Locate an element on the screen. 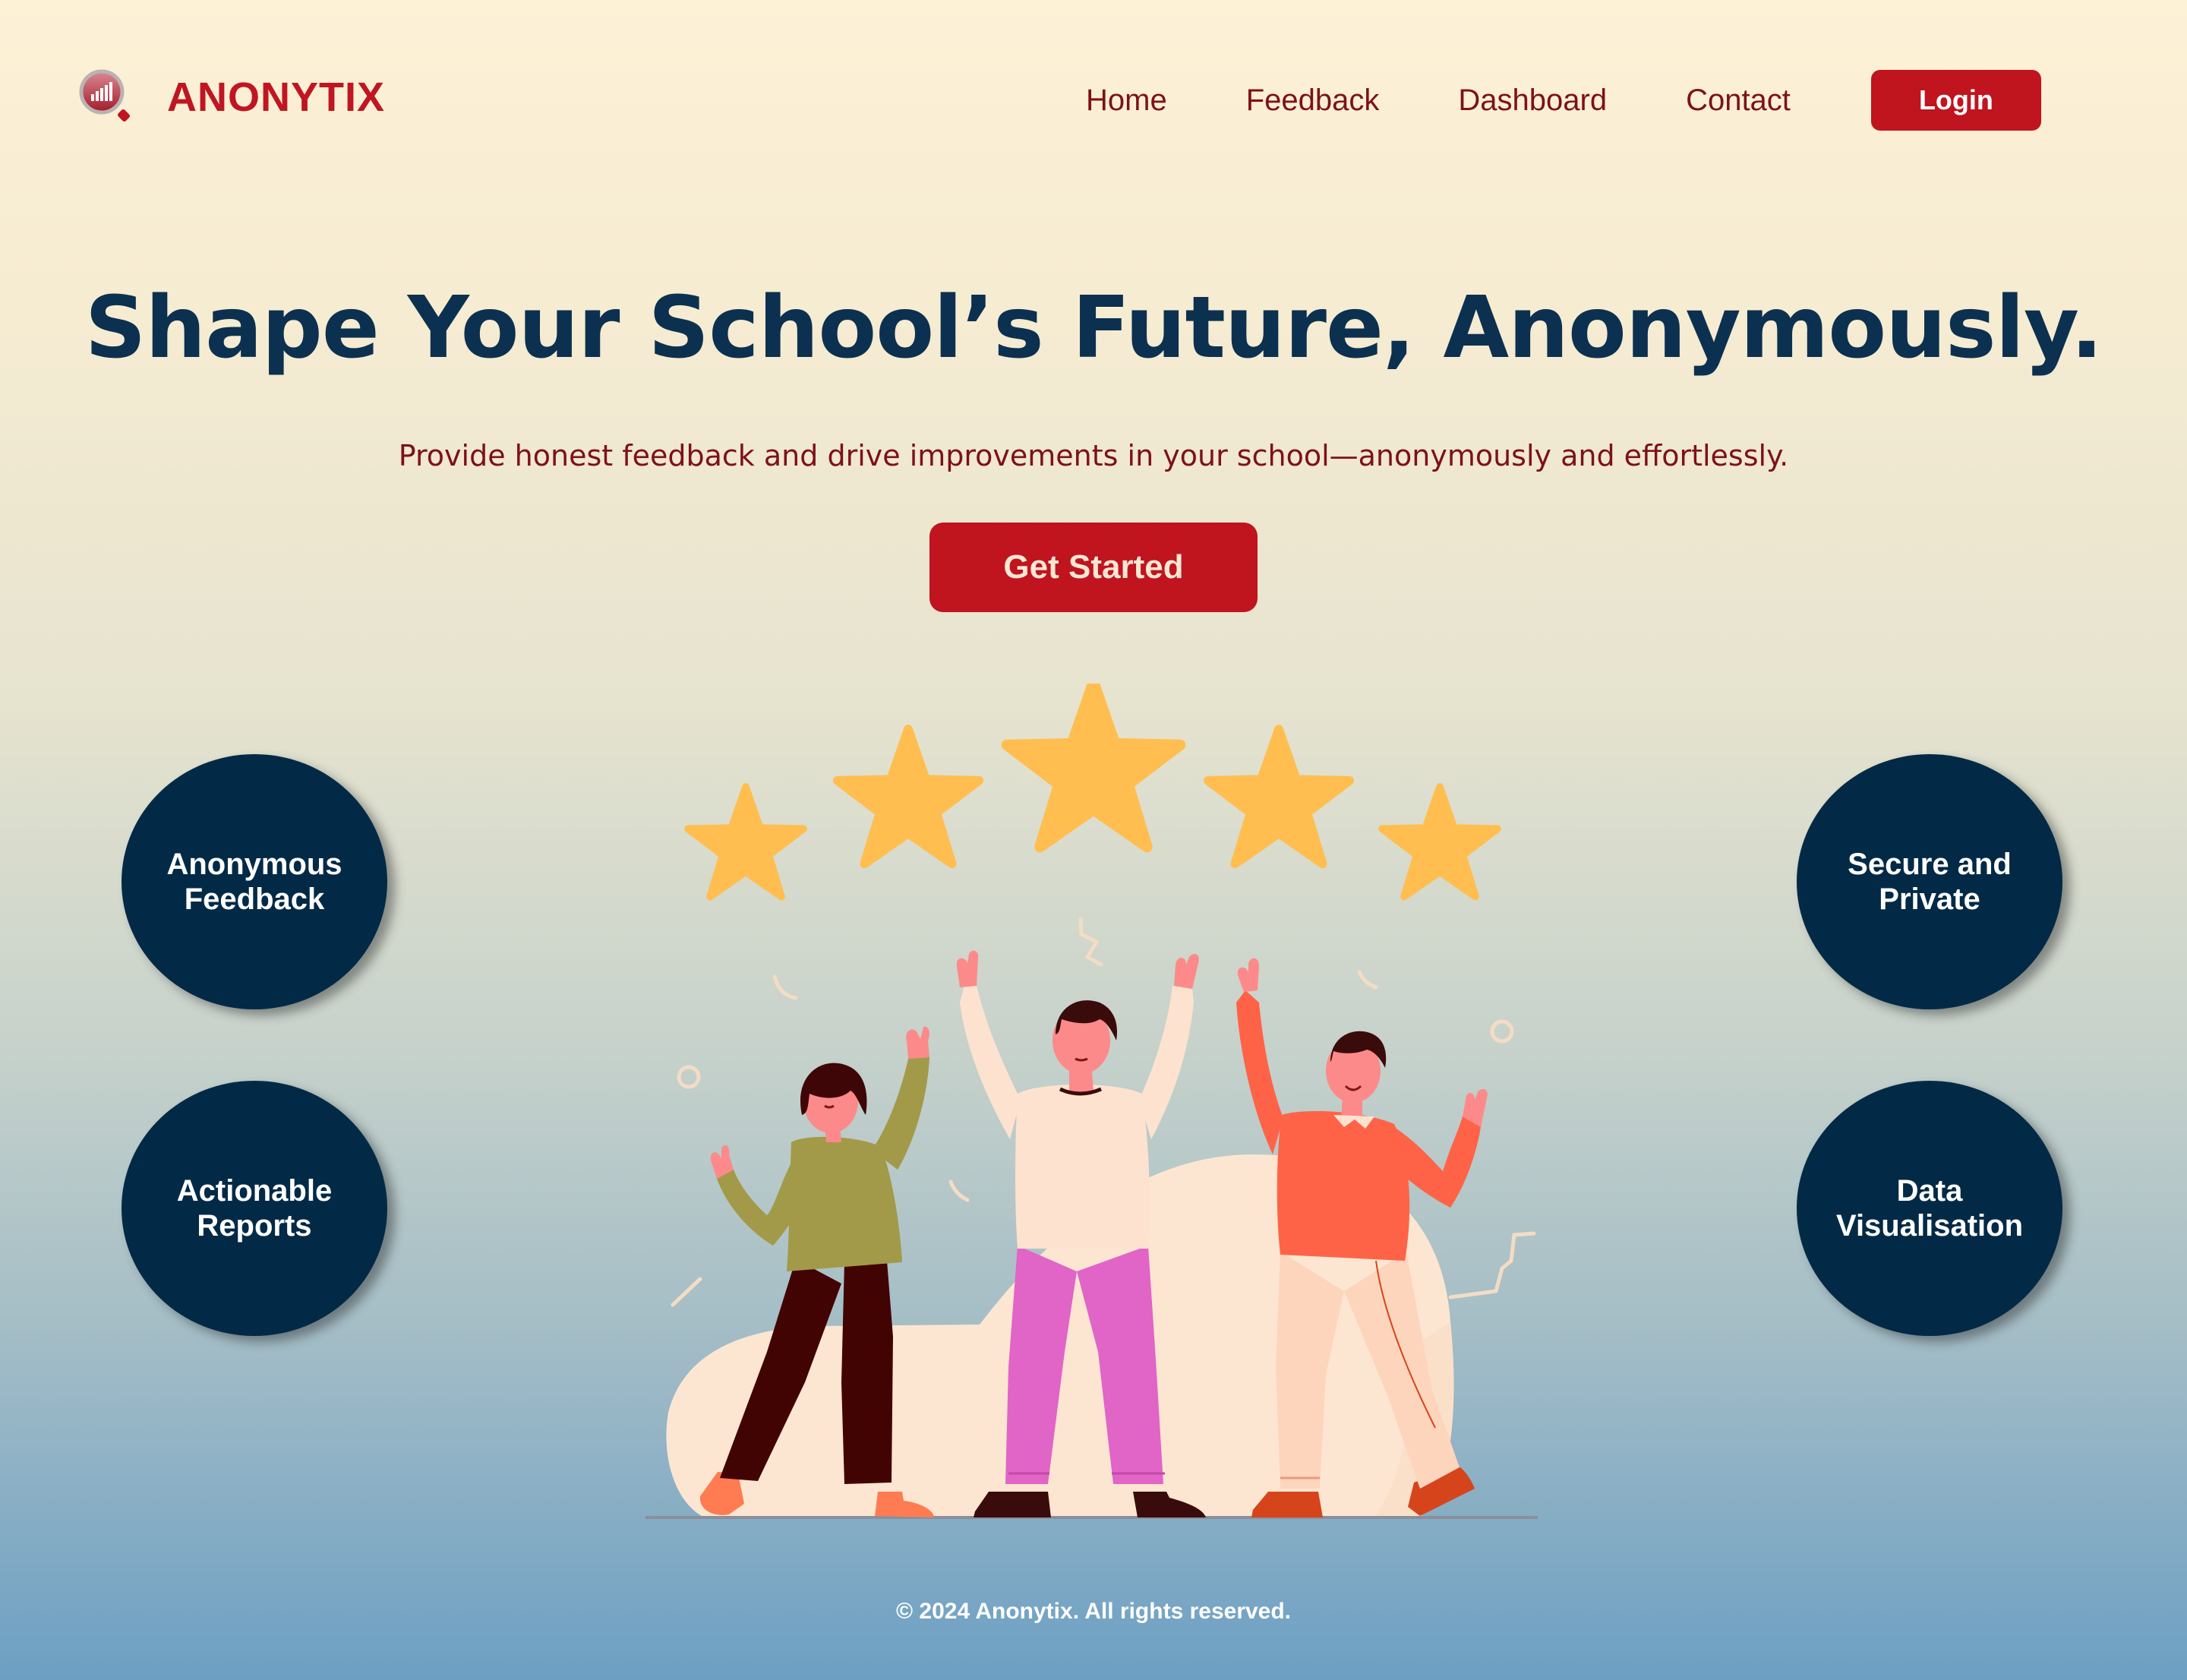 The image size is (2187, 1680). feature-label: Anonymous Feedback is located at coordinates (254, 882).